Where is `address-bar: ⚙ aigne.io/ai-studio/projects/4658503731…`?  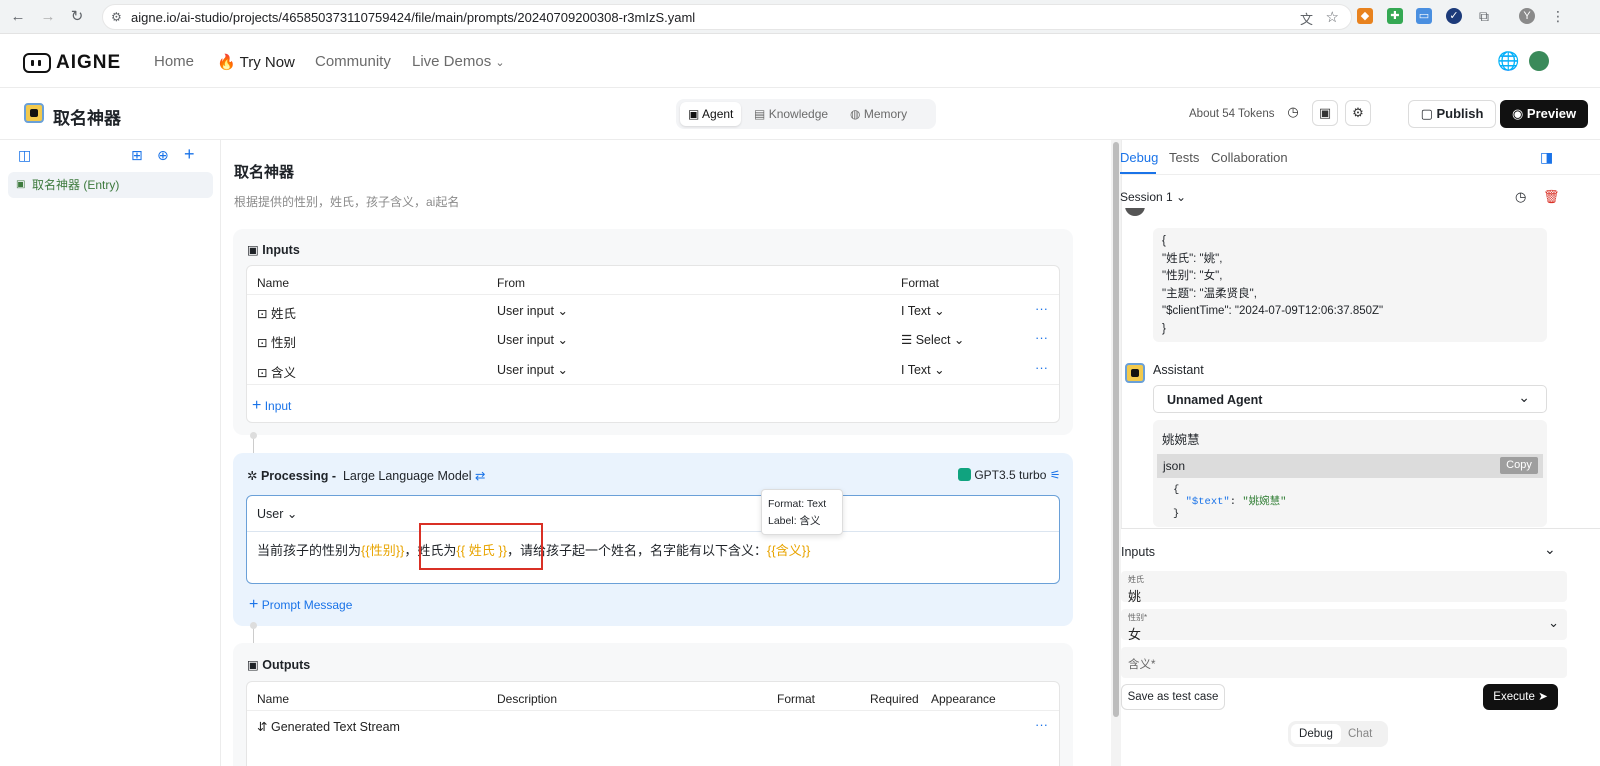 address-bar: ⚙ aigne.io/ai-studio/projects/4658503731… is located at coordinates (727, 17).